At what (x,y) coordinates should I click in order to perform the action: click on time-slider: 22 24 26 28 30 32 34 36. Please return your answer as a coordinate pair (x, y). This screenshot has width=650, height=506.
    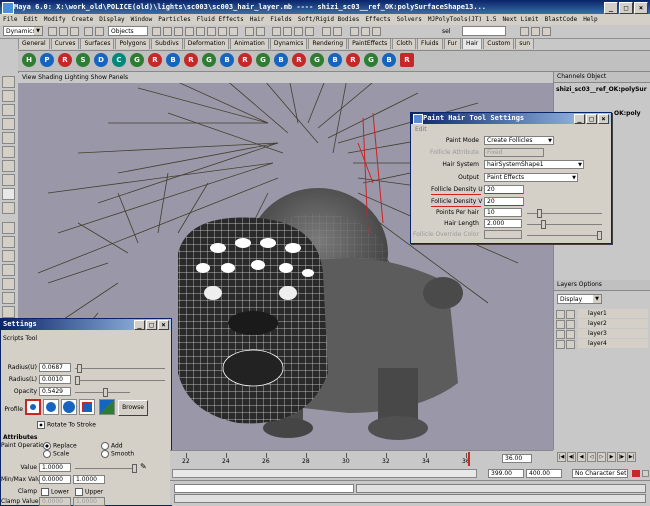
    Looking at the image, I should click on (361, 459).